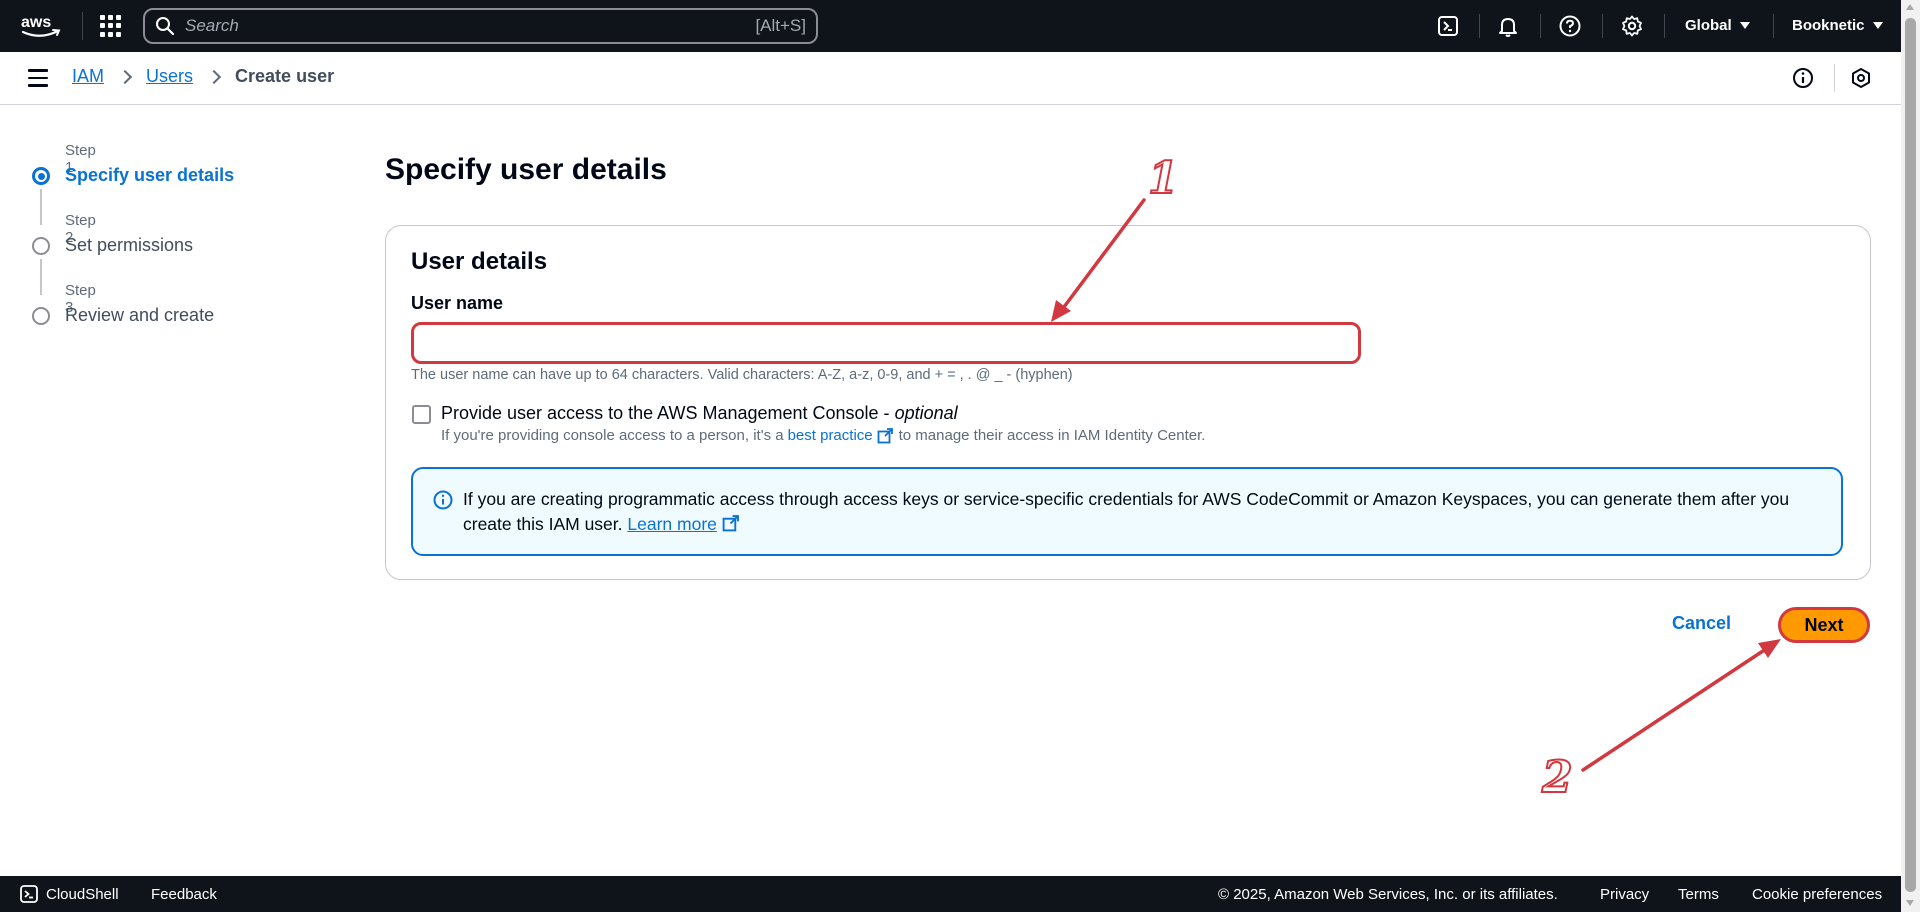 The height and width of the screenshot is (912, 1920). I want to click on help-icon, so click(1570, 26).